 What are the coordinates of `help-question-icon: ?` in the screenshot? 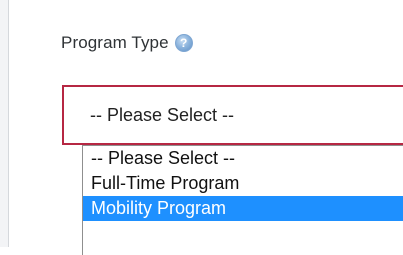 It's located at (183, 43).